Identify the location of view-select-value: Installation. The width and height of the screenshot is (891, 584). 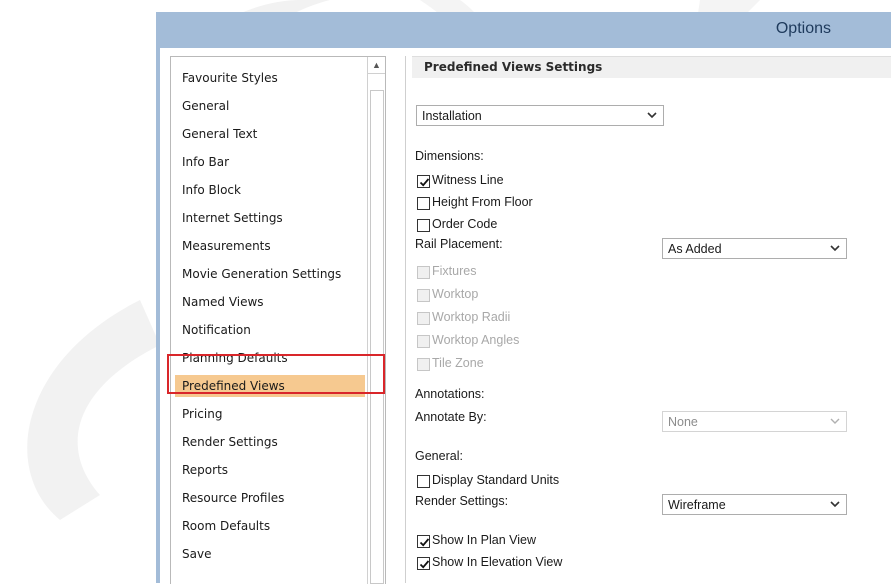
(452, 116).